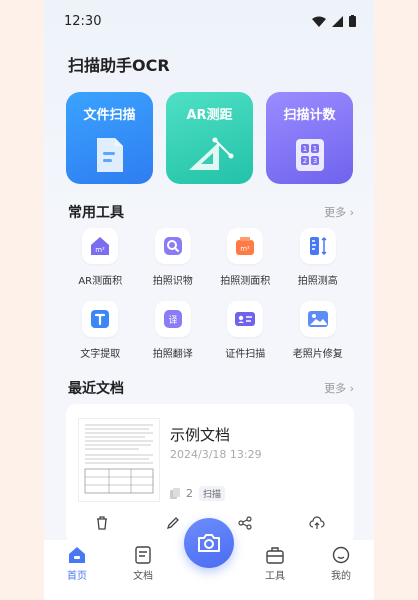  I want to click on tool-label: AR测面积, so click(100, 281).